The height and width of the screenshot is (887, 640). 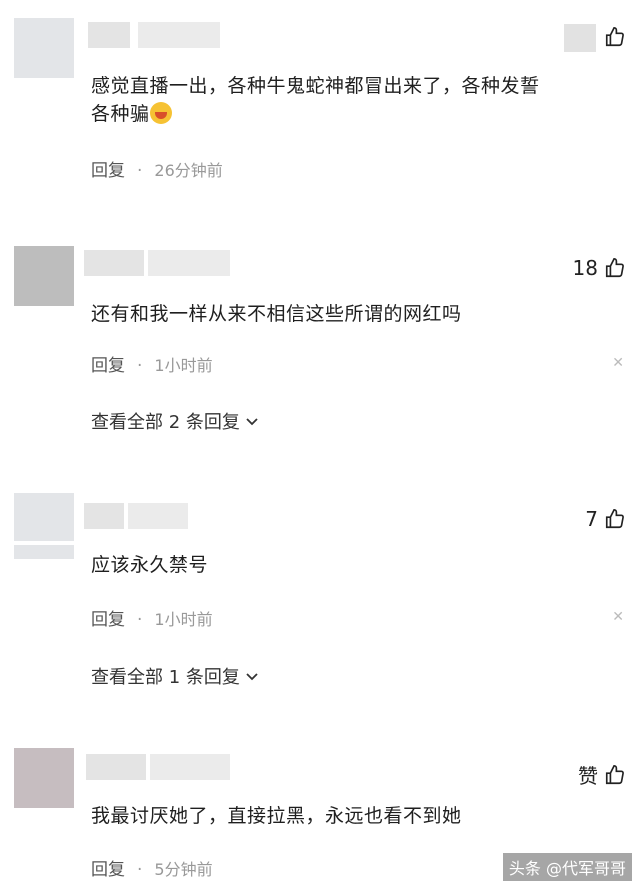 I want to click on like-count: 18, so click(x=585, y=268).